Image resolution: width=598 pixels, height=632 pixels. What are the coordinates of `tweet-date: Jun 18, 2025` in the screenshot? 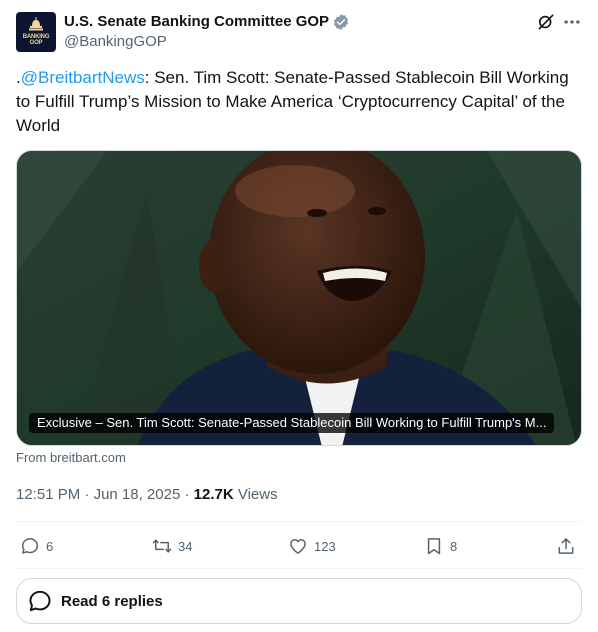 It's located at (137, 494).